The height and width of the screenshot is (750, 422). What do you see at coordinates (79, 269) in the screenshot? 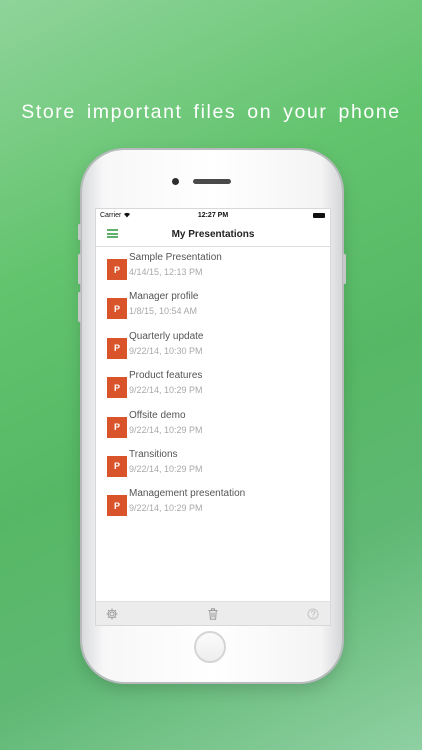
I see `volume-up-button` at bounding box center [79, 269].